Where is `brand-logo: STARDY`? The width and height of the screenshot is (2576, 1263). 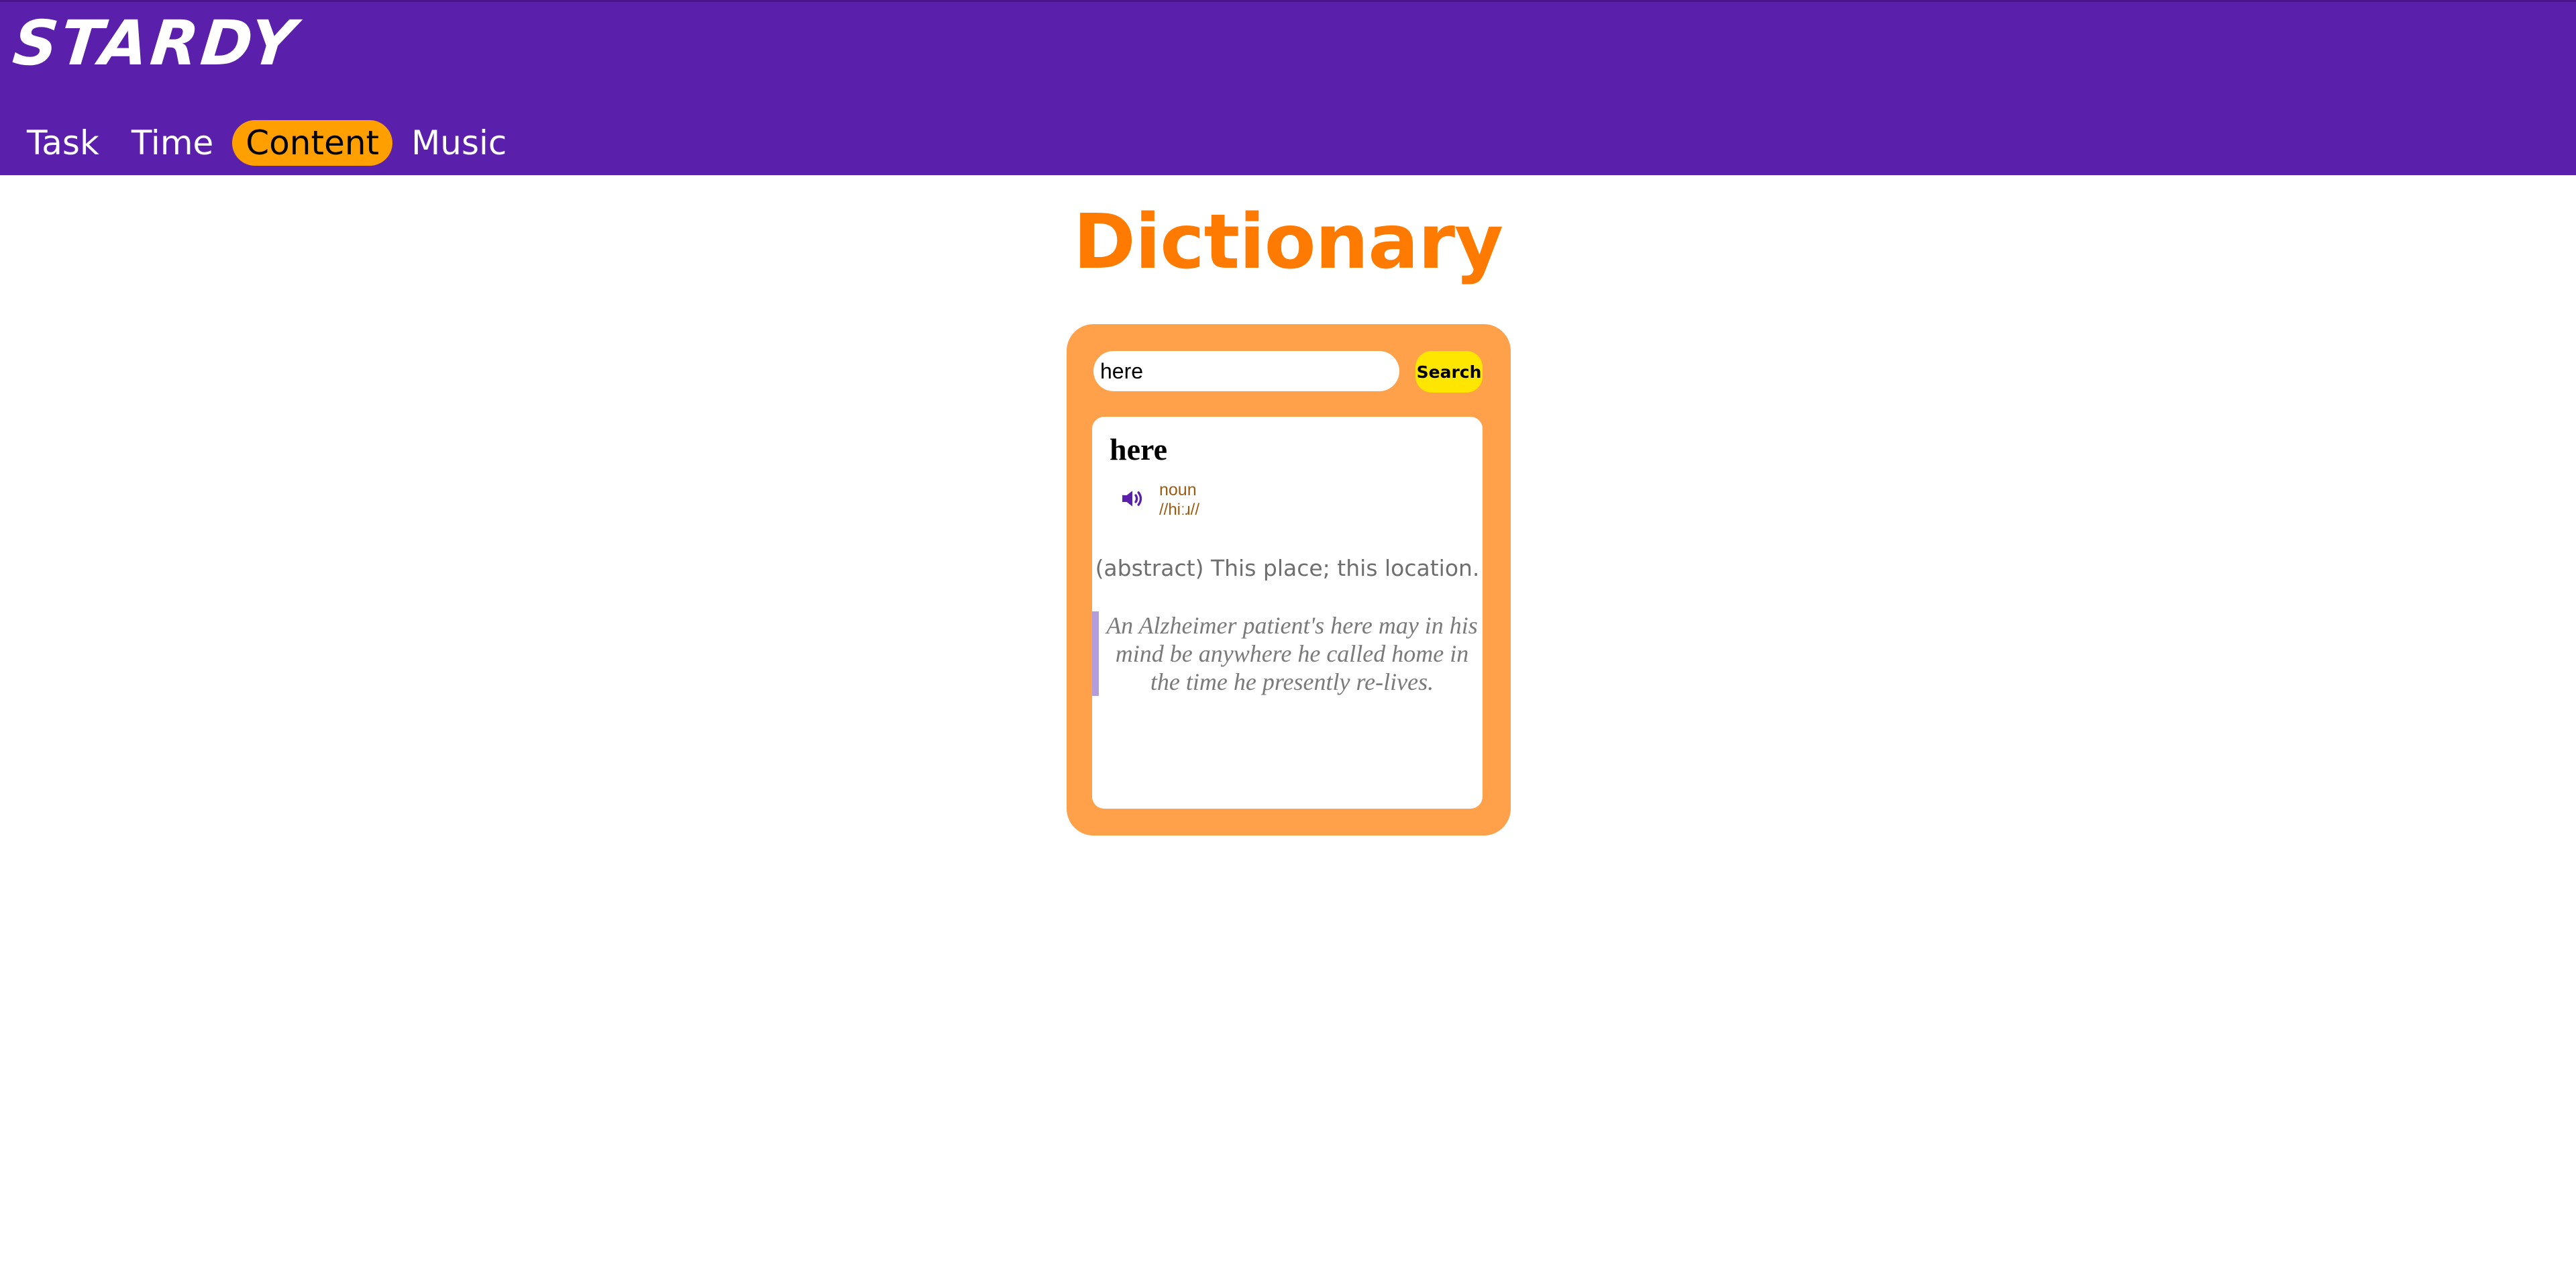
brand-logo: STARDY is located at coordinates (155, 43).